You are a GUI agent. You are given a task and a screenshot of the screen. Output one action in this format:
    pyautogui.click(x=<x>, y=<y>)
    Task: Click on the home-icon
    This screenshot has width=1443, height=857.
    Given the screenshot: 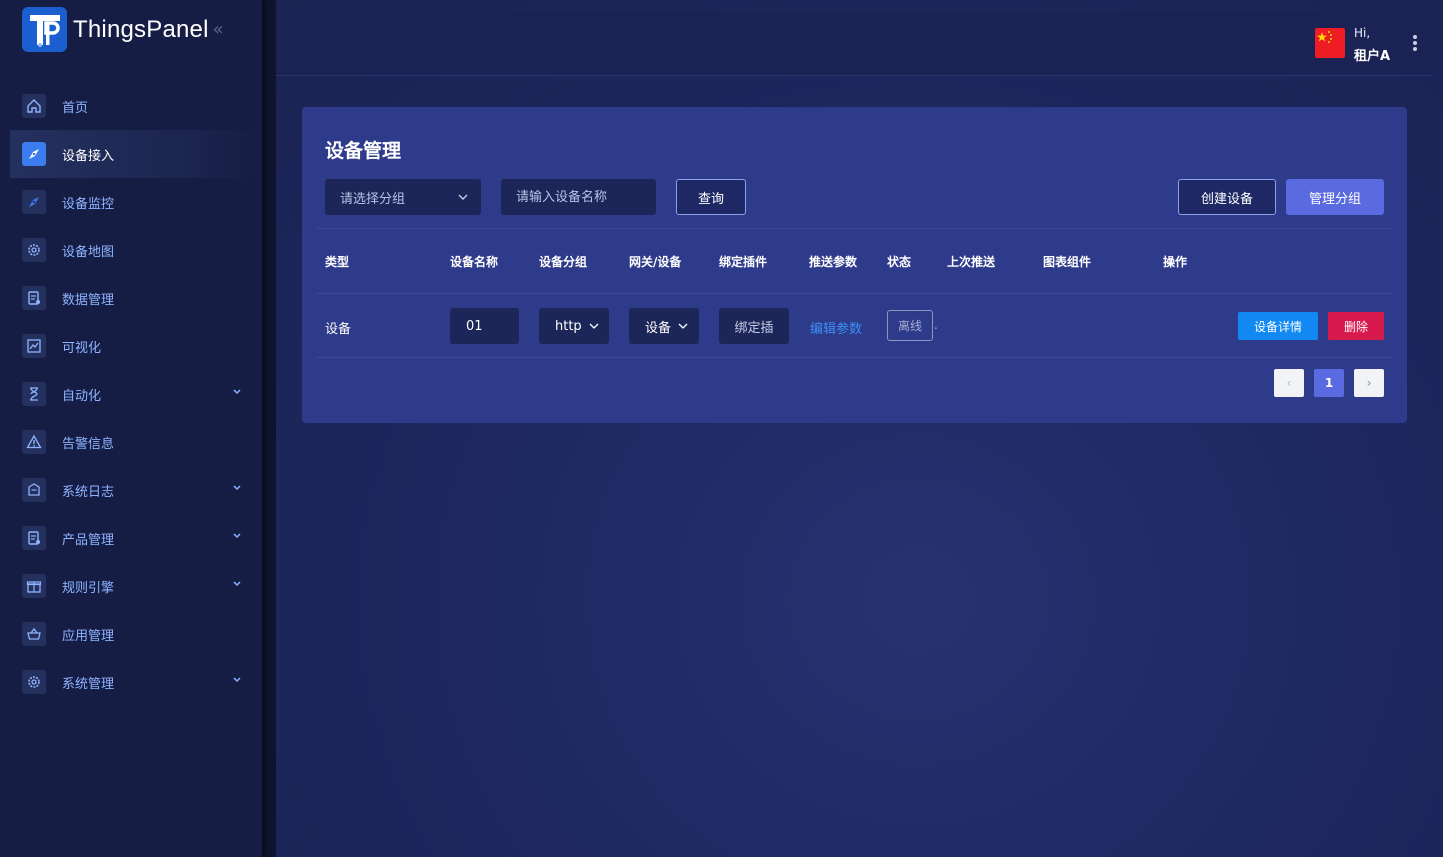 What is the action you would take?
    pyautogui.click(x=34, y=106)
    